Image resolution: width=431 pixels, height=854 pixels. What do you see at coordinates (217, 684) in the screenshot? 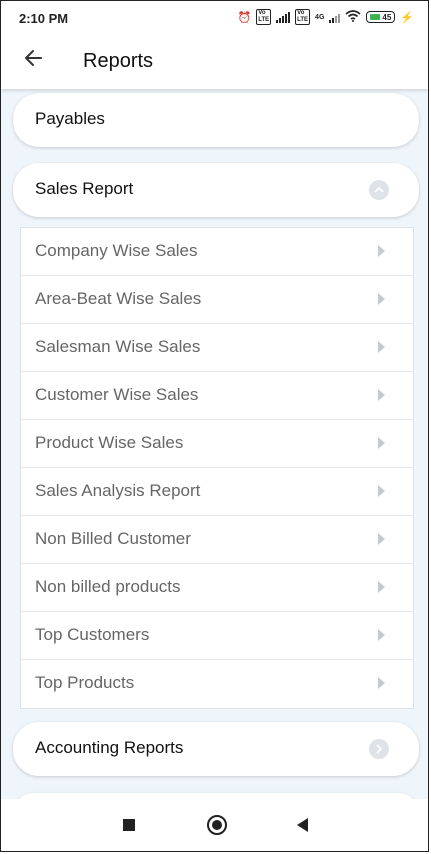
I see `list-item: Top Products` at bounding box center [217, 684].